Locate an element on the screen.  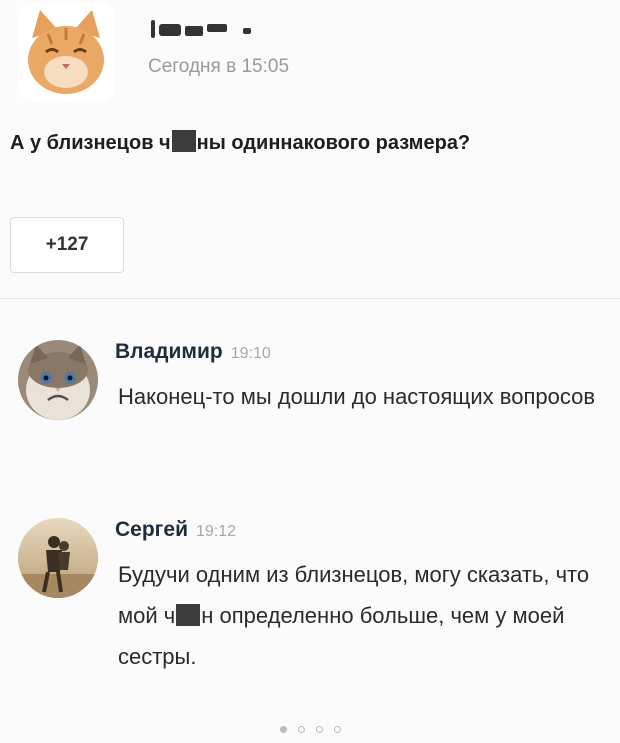
comment-header: Сергей 19:12 is located at coordinates (175, 530).